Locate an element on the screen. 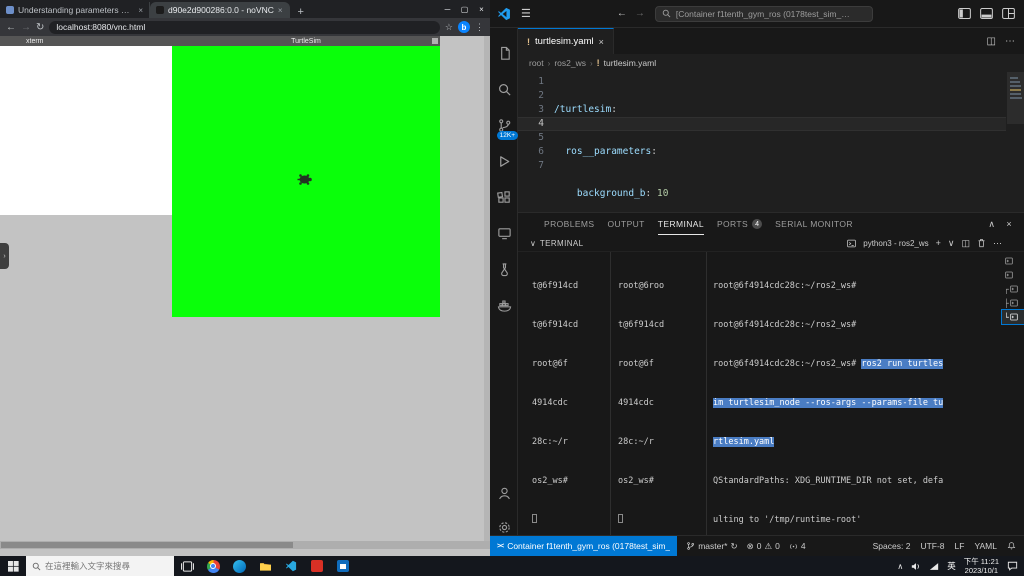 This screenshot has height=576, width=1024. kill-terminal-trash-icon is located at coordinates (981, 243).